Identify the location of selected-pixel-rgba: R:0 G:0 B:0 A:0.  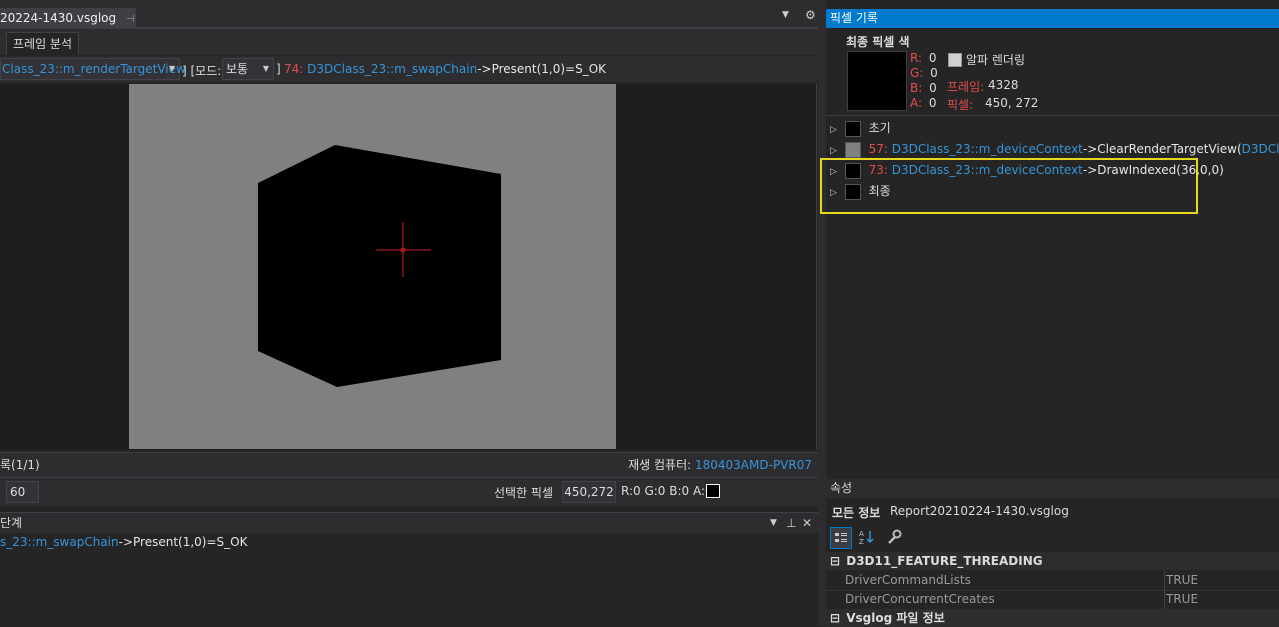
(667, 491).